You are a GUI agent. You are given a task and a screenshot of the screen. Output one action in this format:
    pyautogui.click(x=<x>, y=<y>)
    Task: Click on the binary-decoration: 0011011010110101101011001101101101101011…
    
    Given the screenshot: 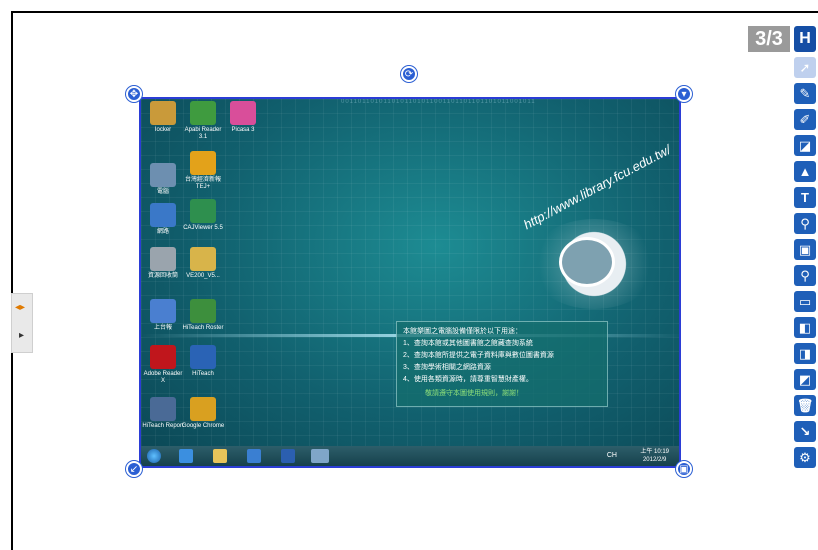 What is the action you would take?
    pyautogui.click(x=438, y=102)
    